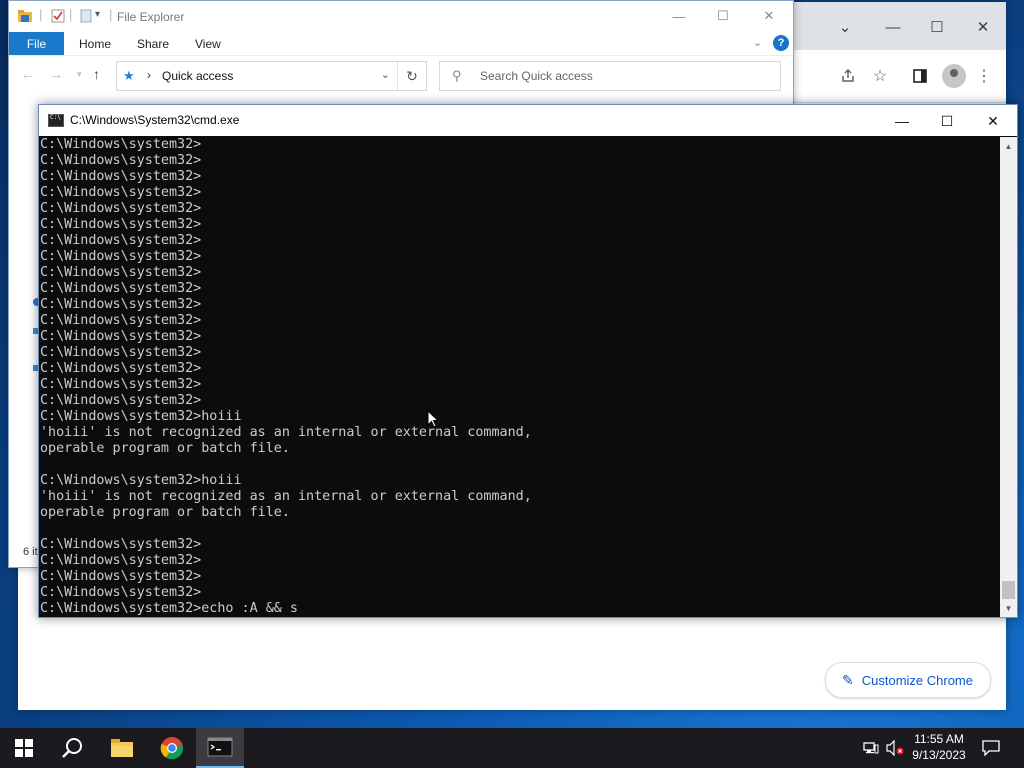 The image size is (1024, 768). What do you see at coordinates (536, 76) in the screenshot?
I see `search-placeholder: Search Quick access` at bounding box center [536, 76].